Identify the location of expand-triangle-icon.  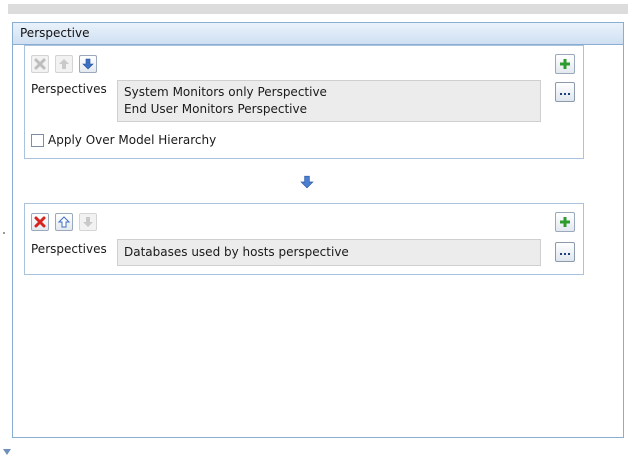
(7, 451).